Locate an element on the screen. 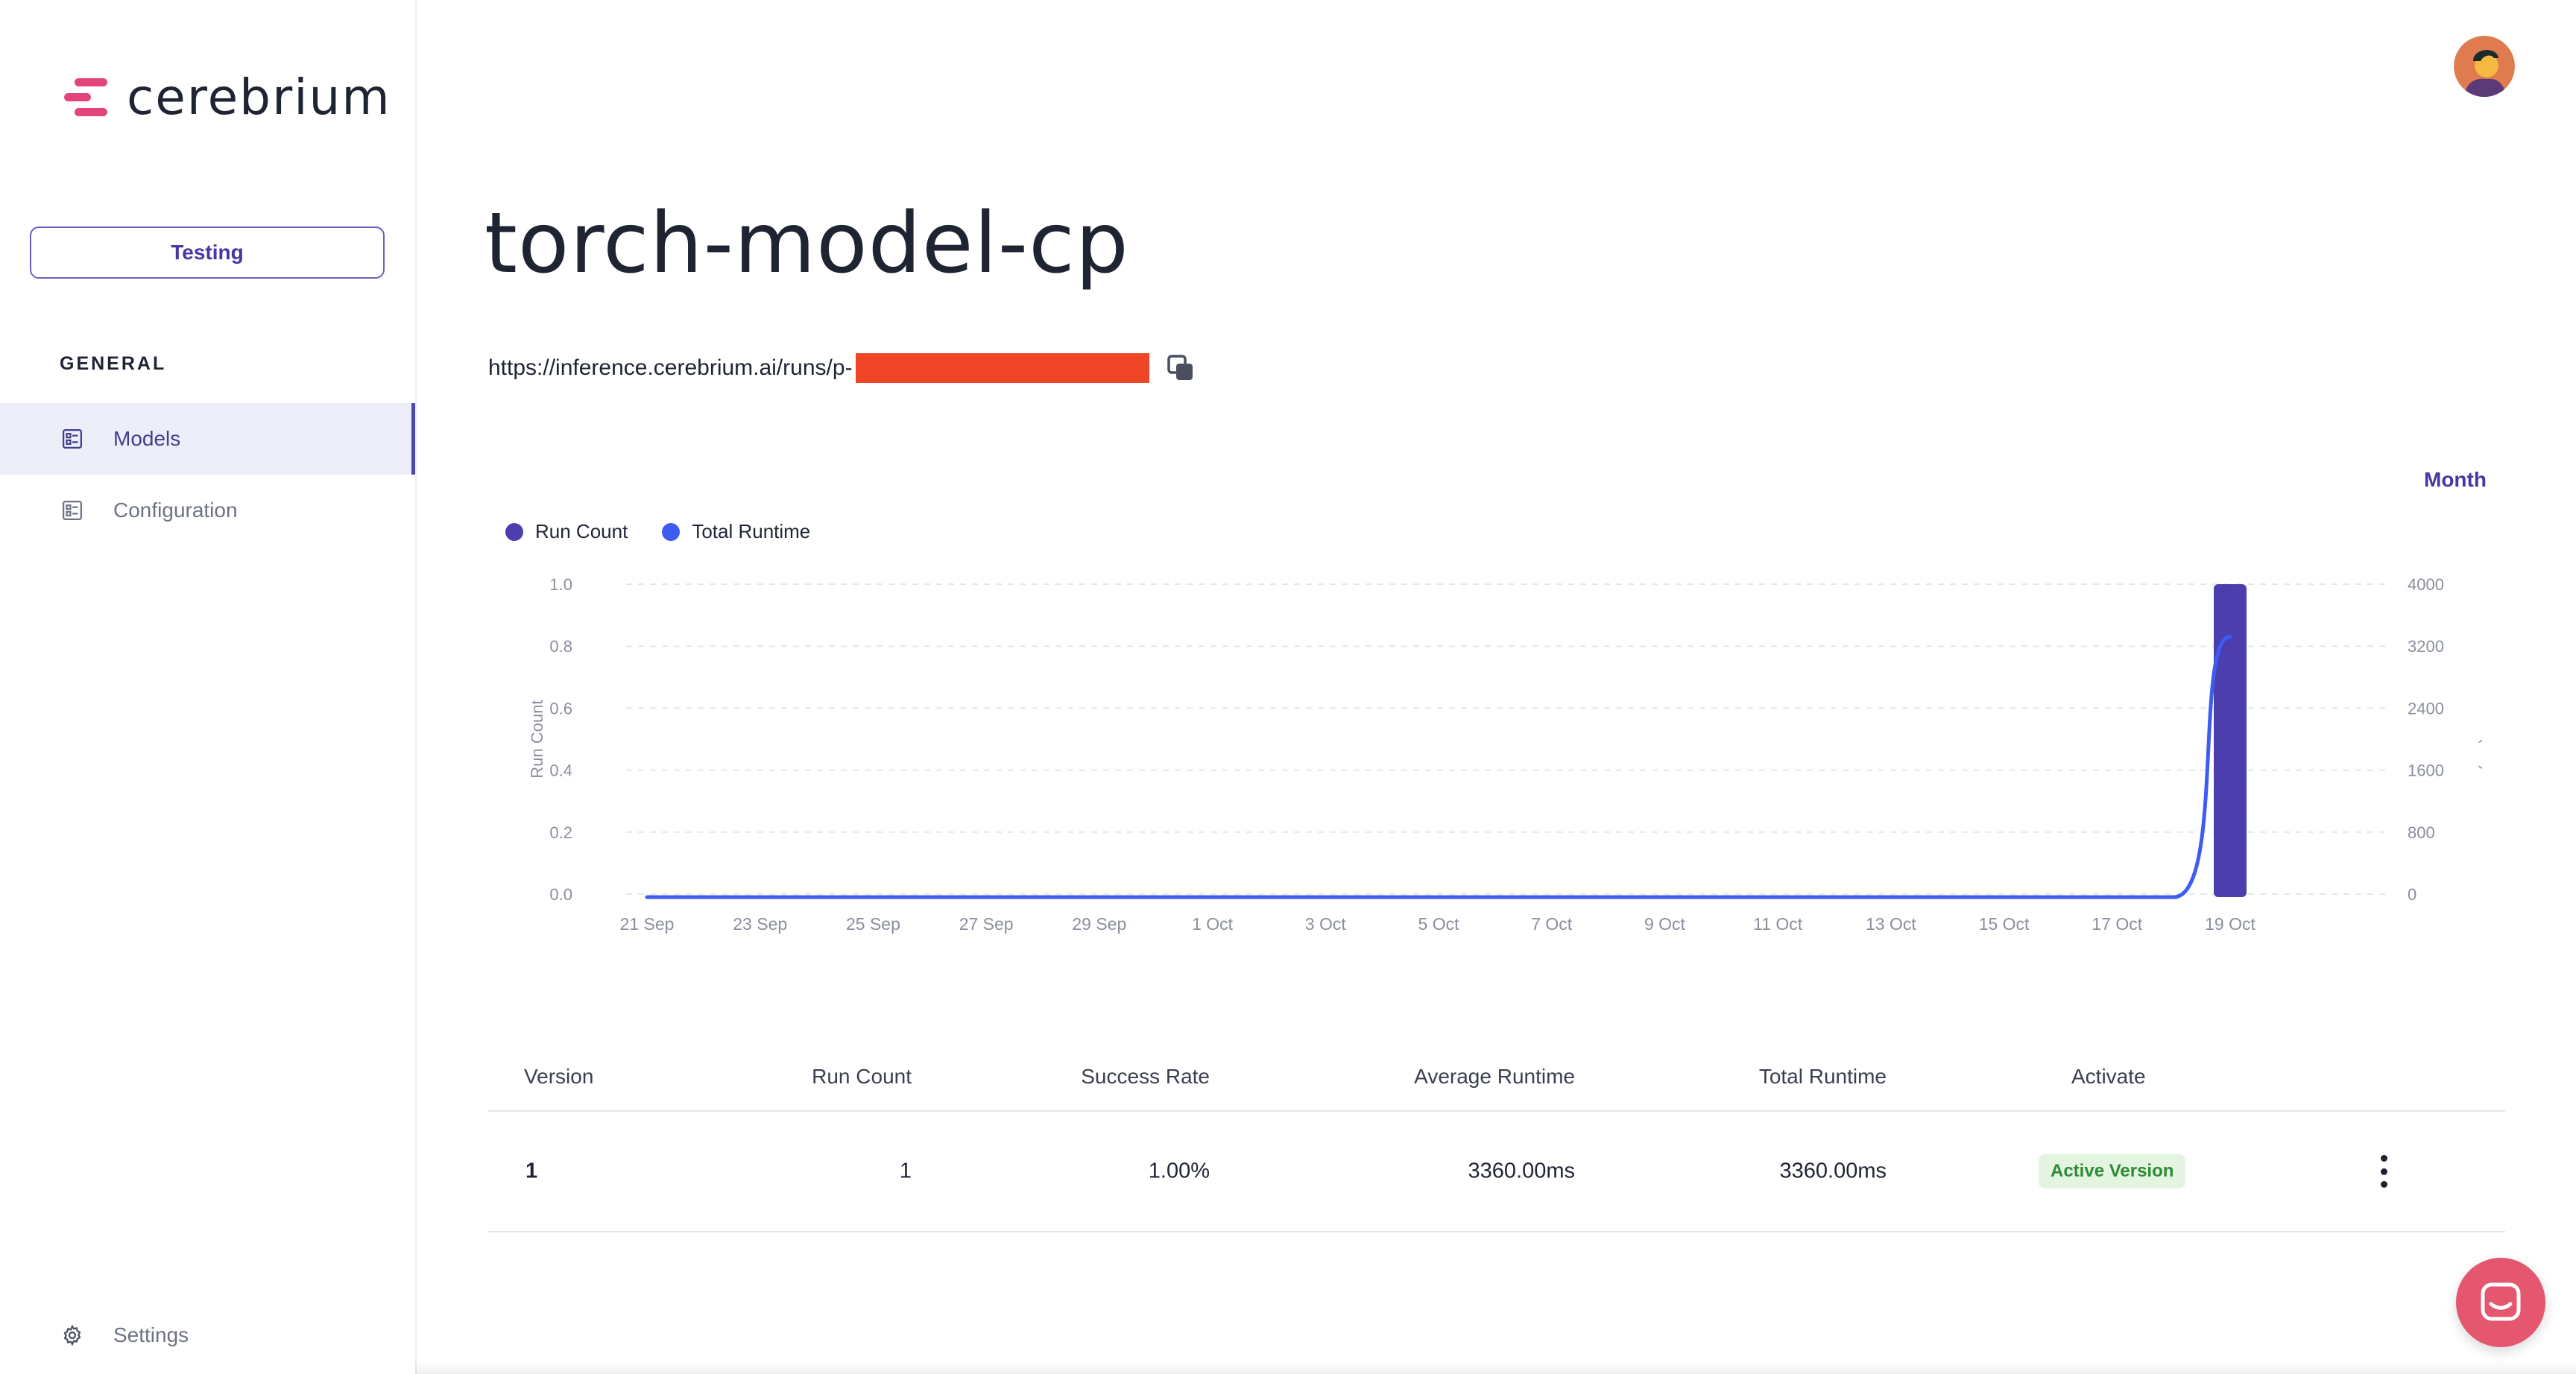 The width and height of the screenshot is (2576, 1374). y-axis-label: Run Count is located at coordinates (537, 739).